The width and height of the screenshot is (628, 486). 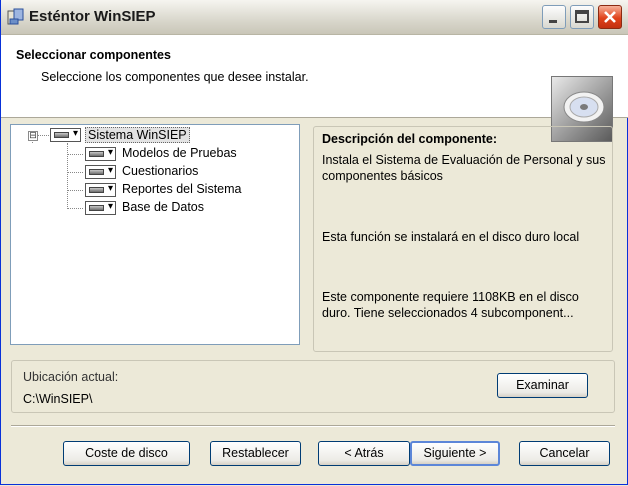 I want to click on maximize-icon, so click(x=582, y=16).